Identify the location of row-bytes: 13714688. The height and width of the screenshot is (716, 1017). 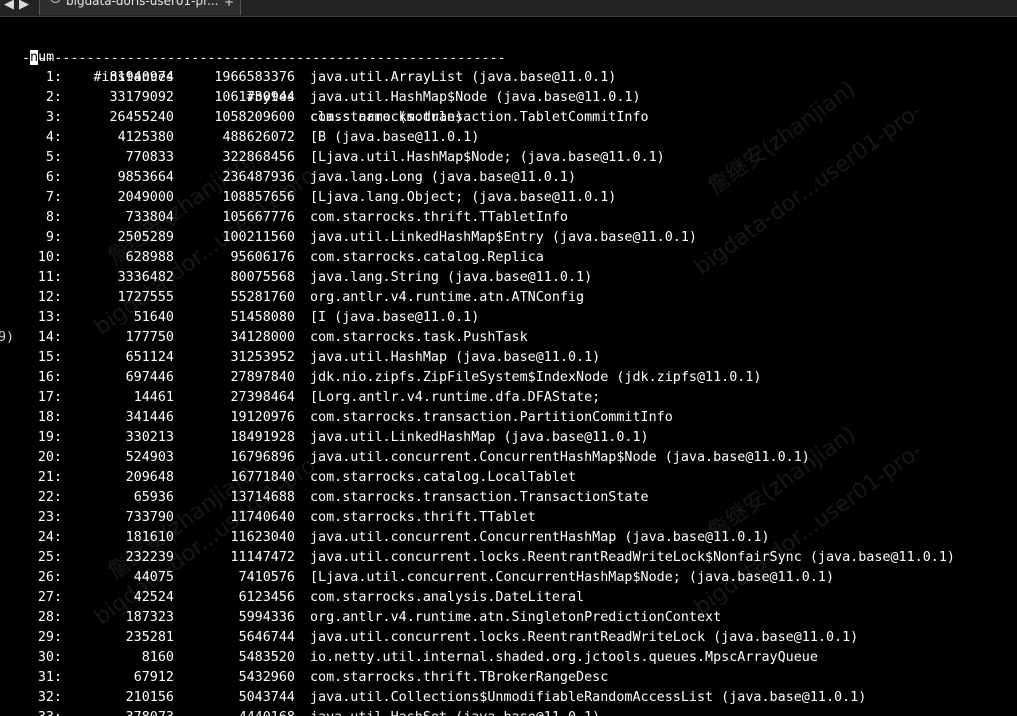
(263, 497).